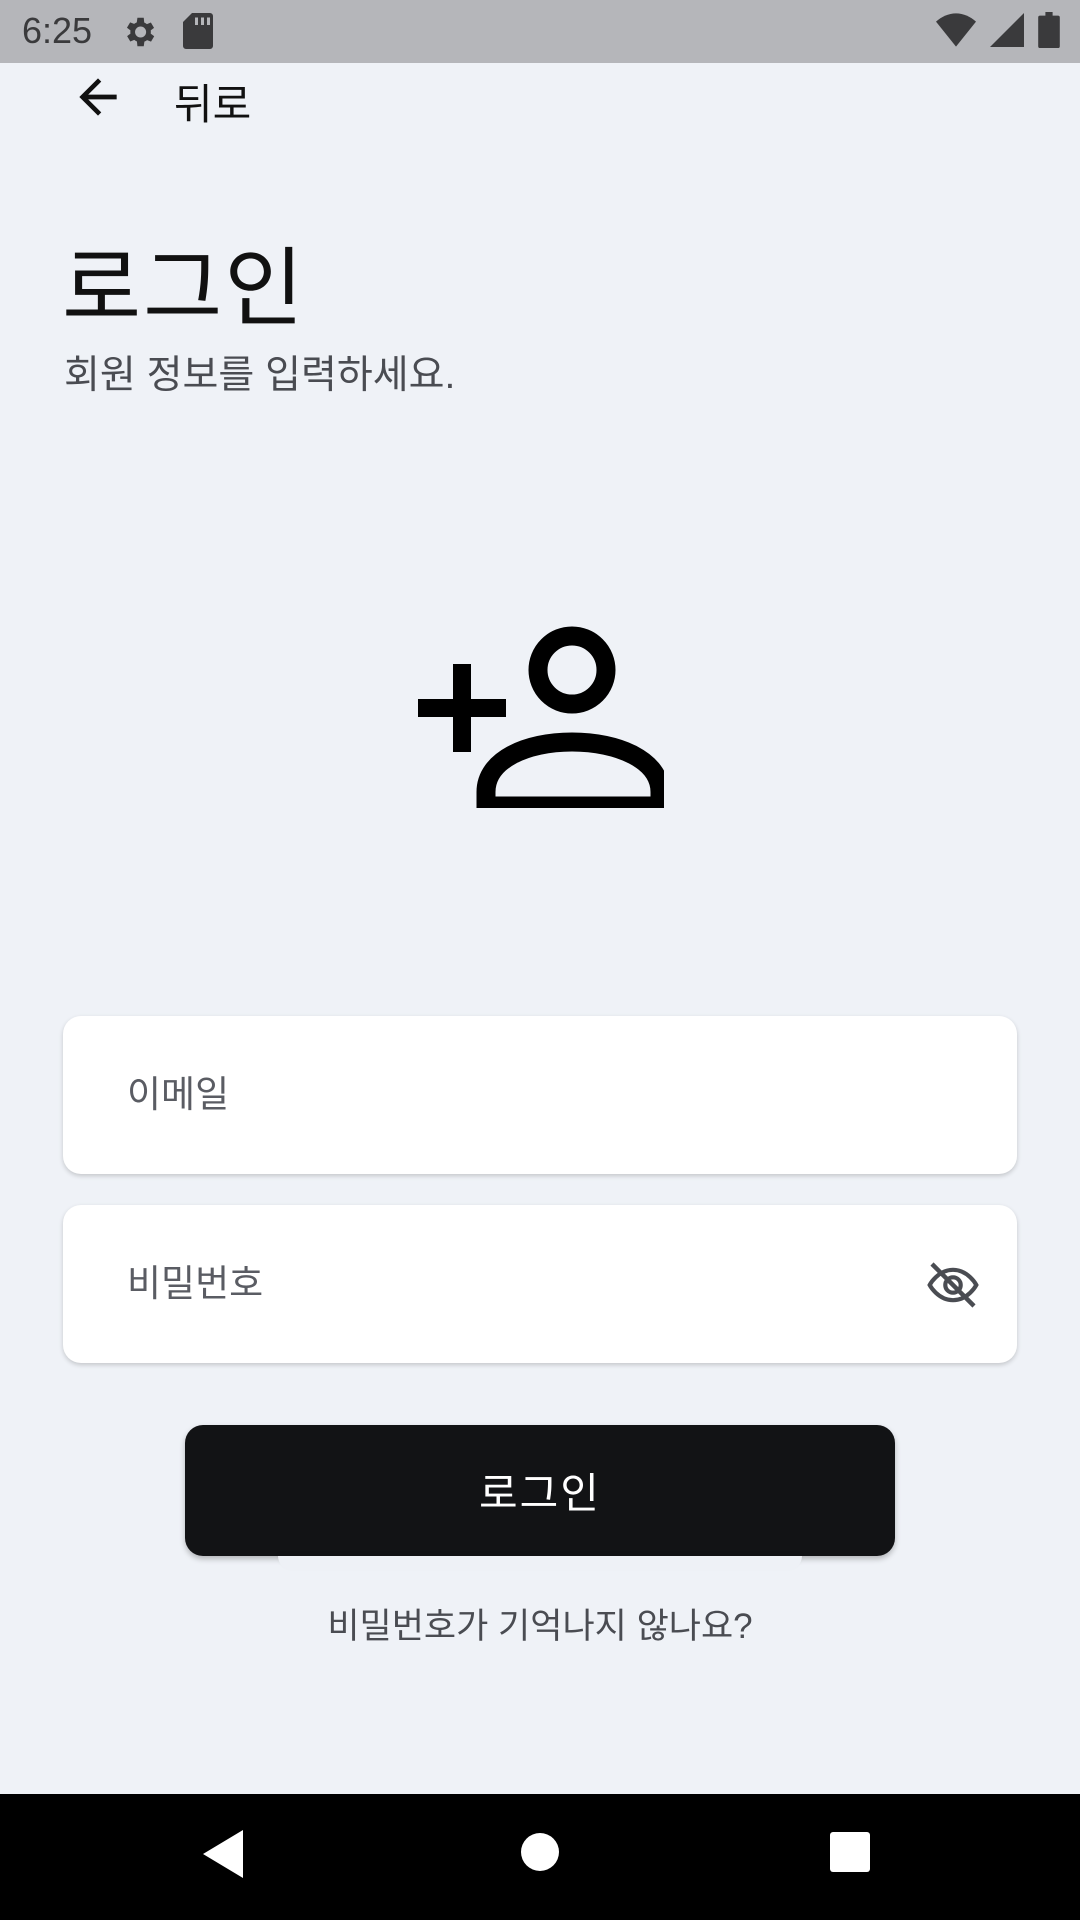  I want to click on status-icons, so click(998, 32).